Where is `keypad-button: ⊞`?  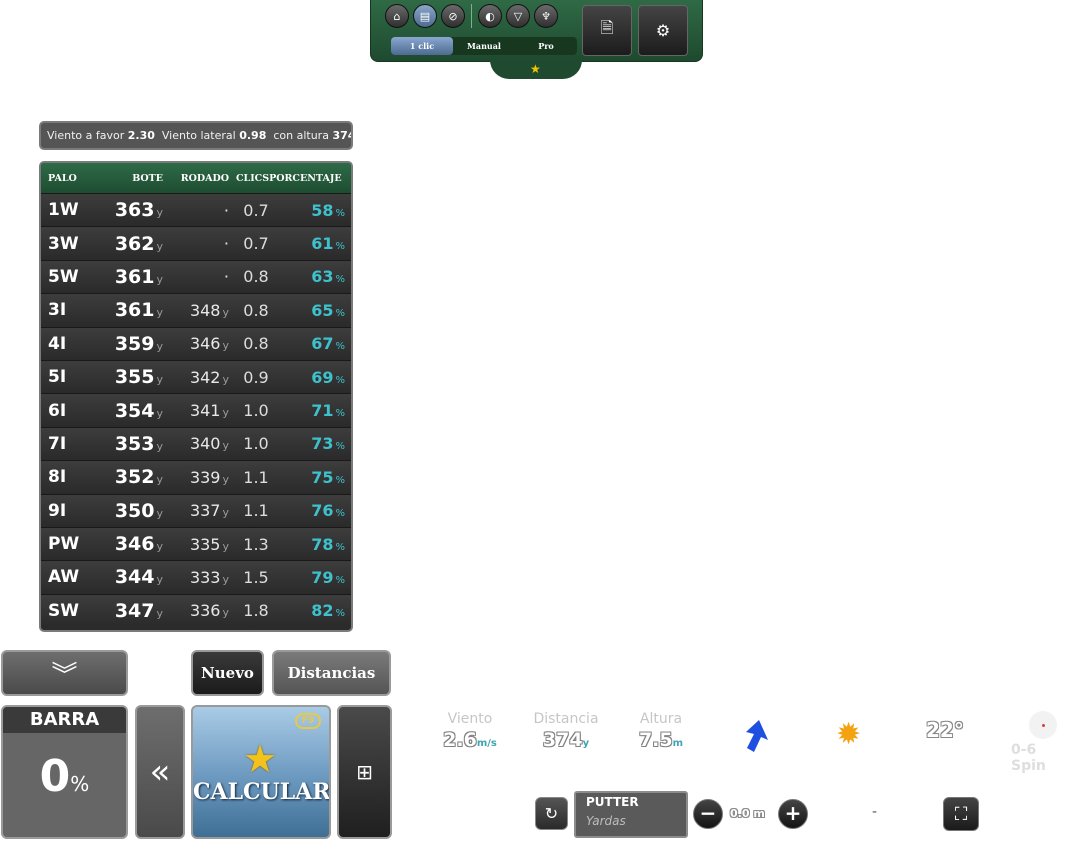
keypad-button: ⊞ is located at coordinates (364, 772).